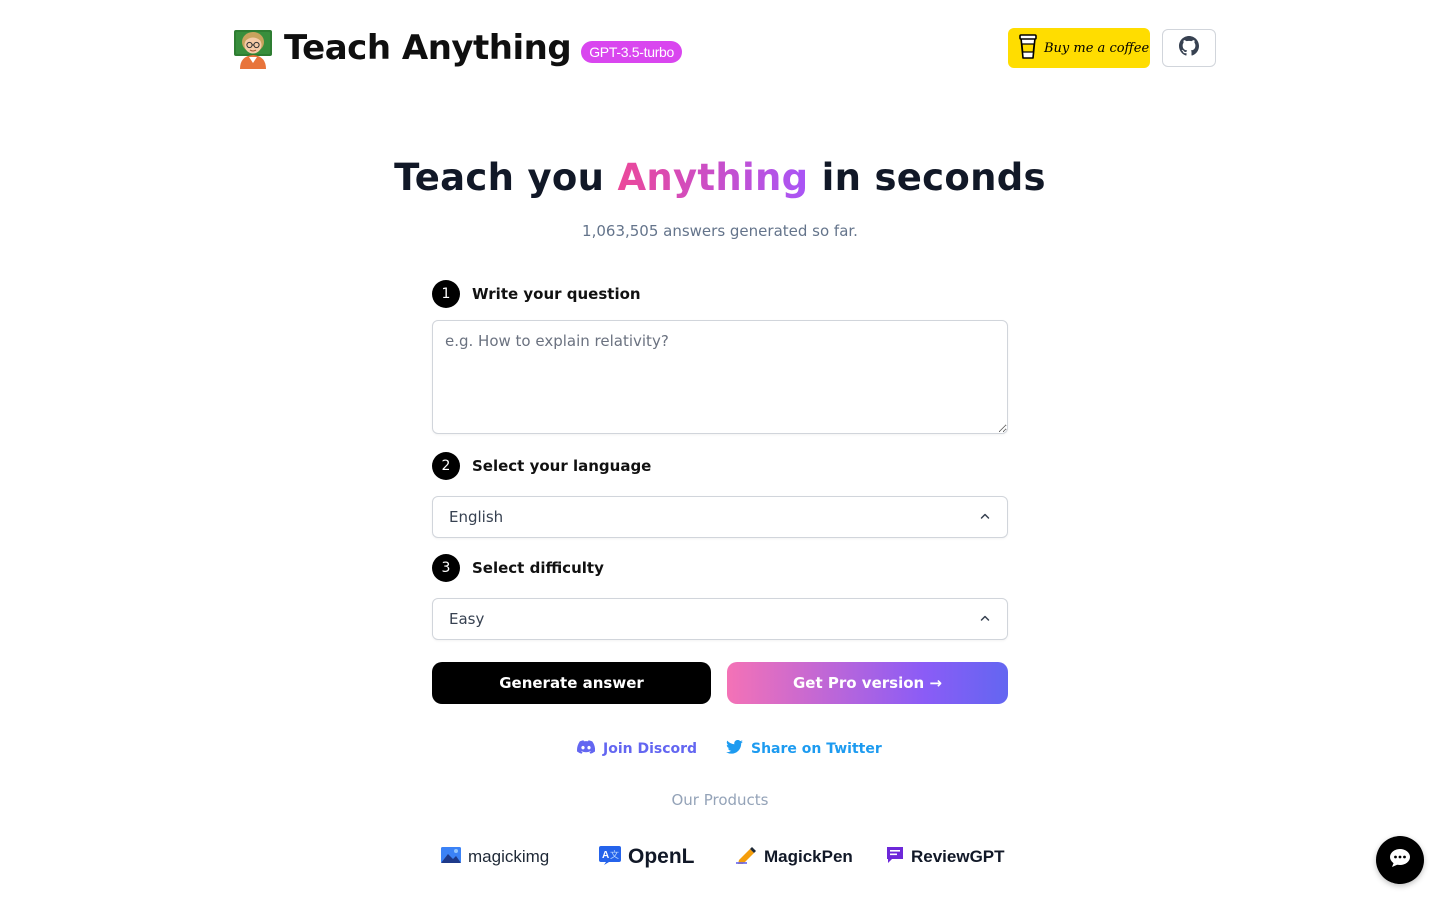  I want to click on github-button, so click(1189, 48).